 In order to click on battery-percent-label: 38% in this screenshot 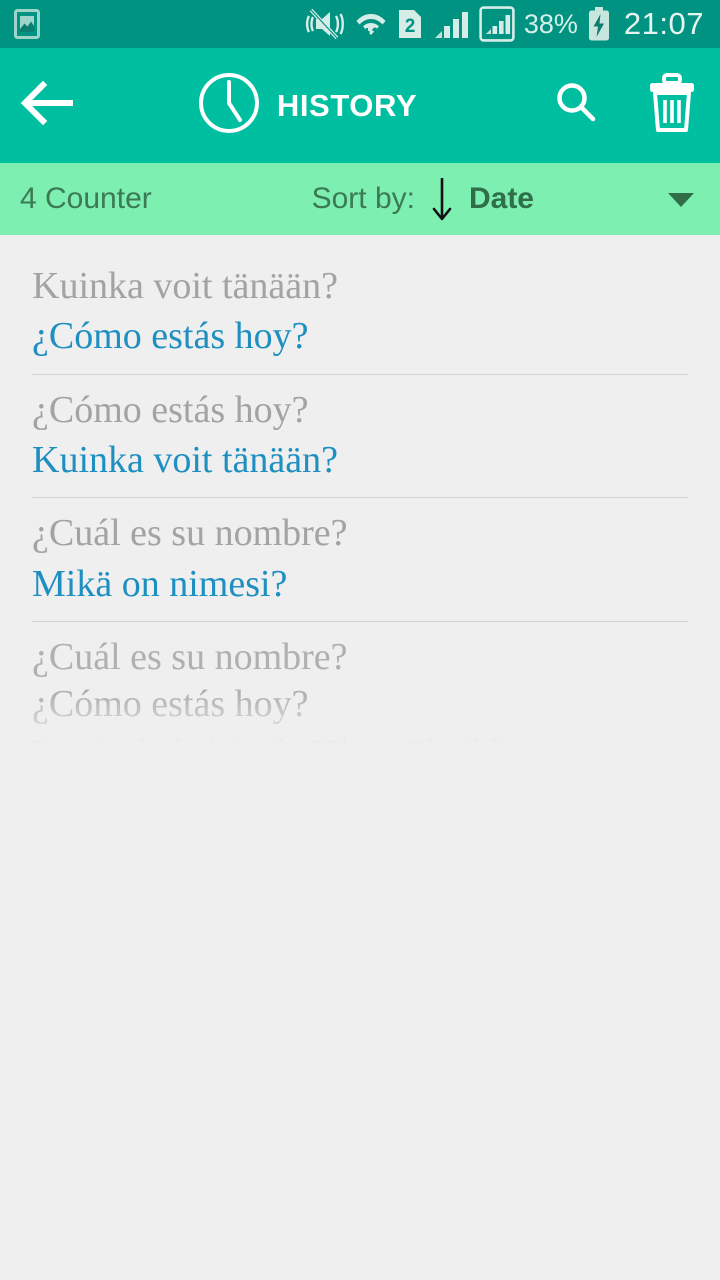, I will do `click(550, 23)`.